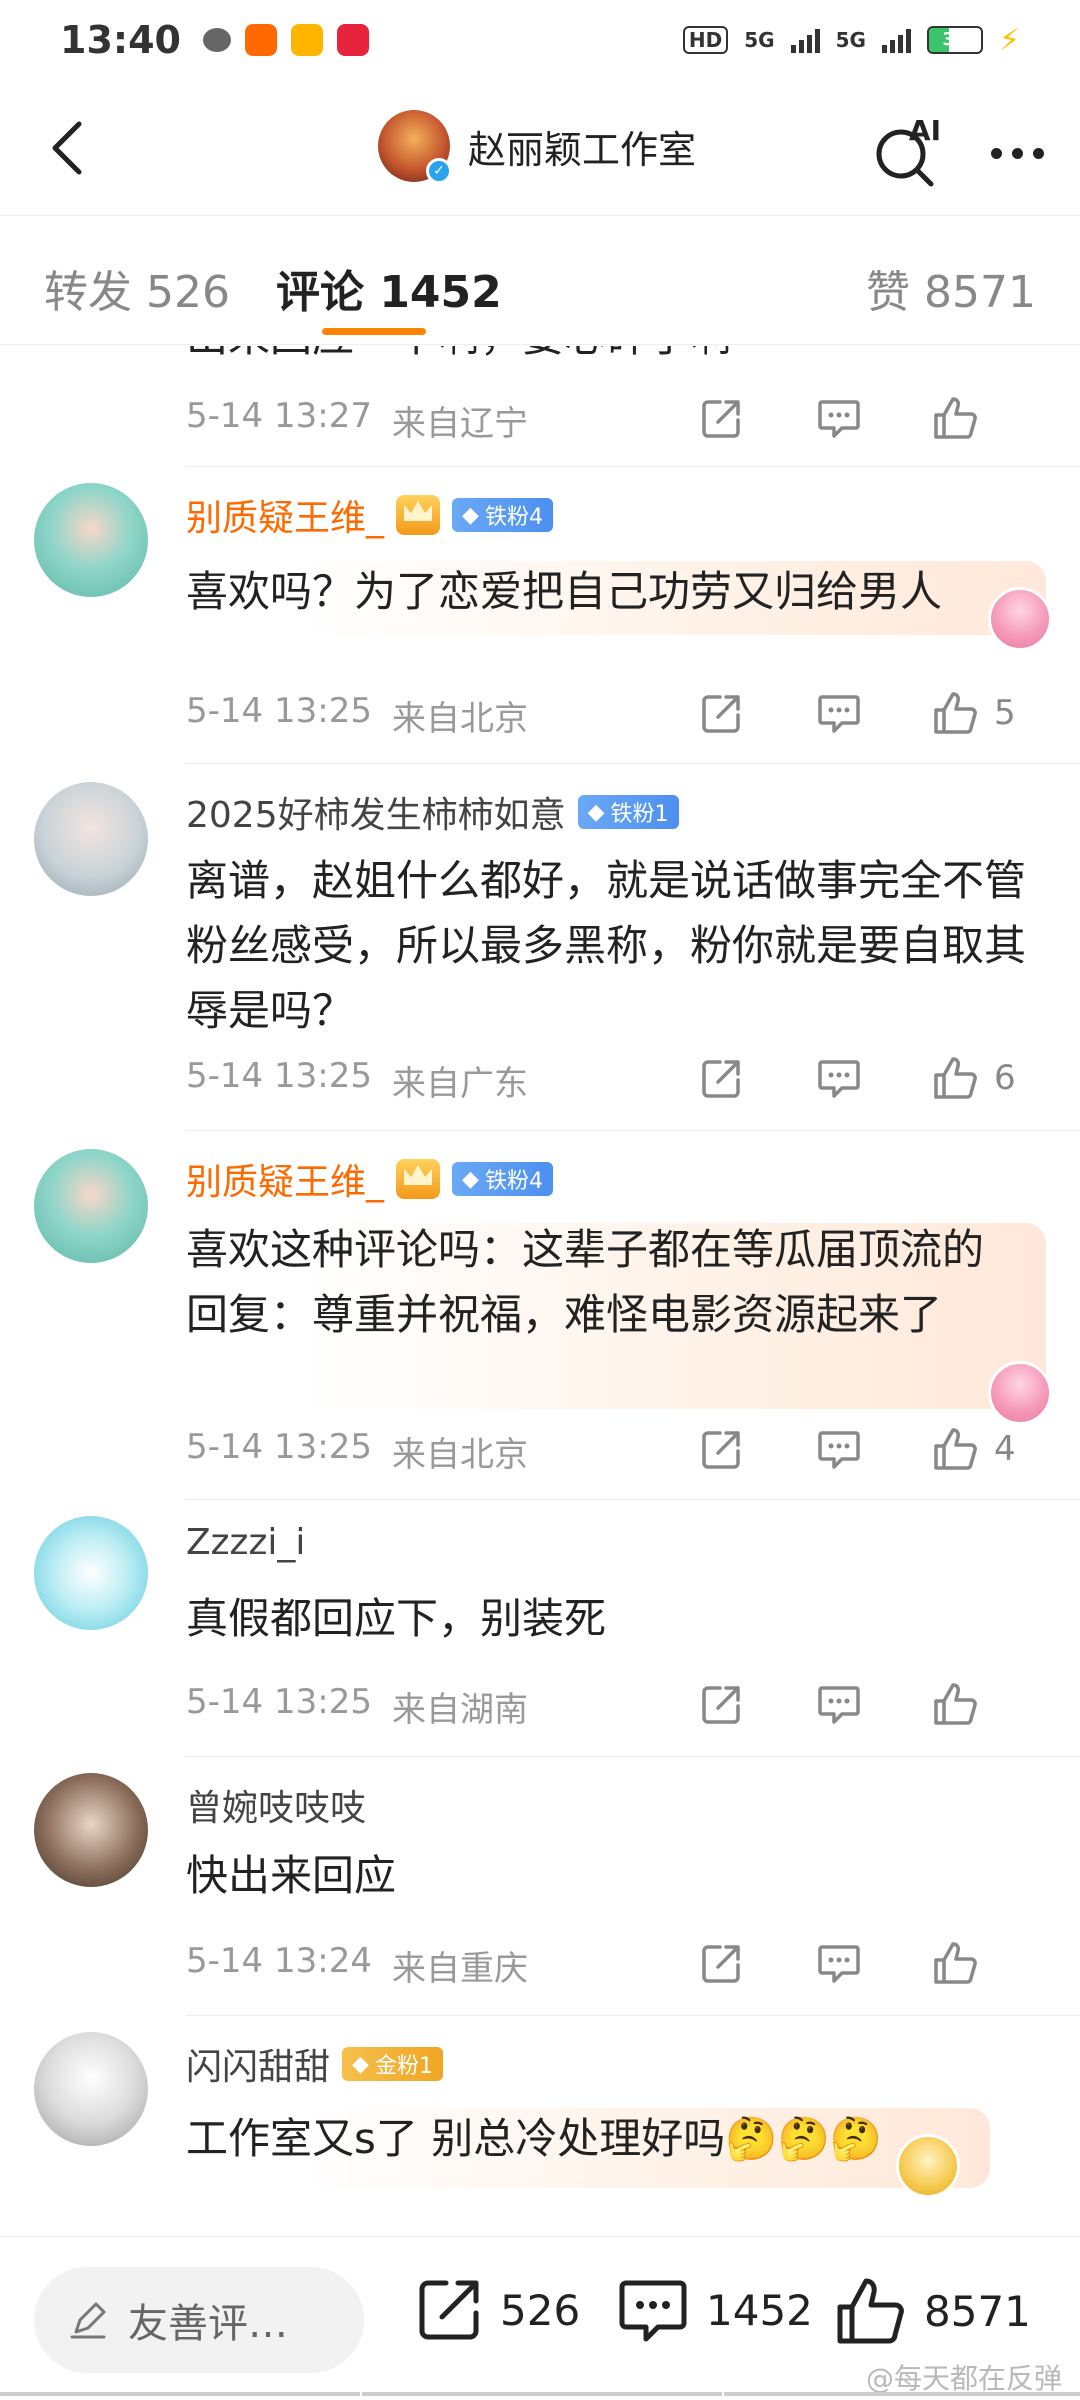 This screenshot has width=1080, height=2400. What do you see at coordinates (357, 1080) in the screenshot?
I see `comment-meta: 5-14 13:25 来自广东` at bounding box center [357, 1080].